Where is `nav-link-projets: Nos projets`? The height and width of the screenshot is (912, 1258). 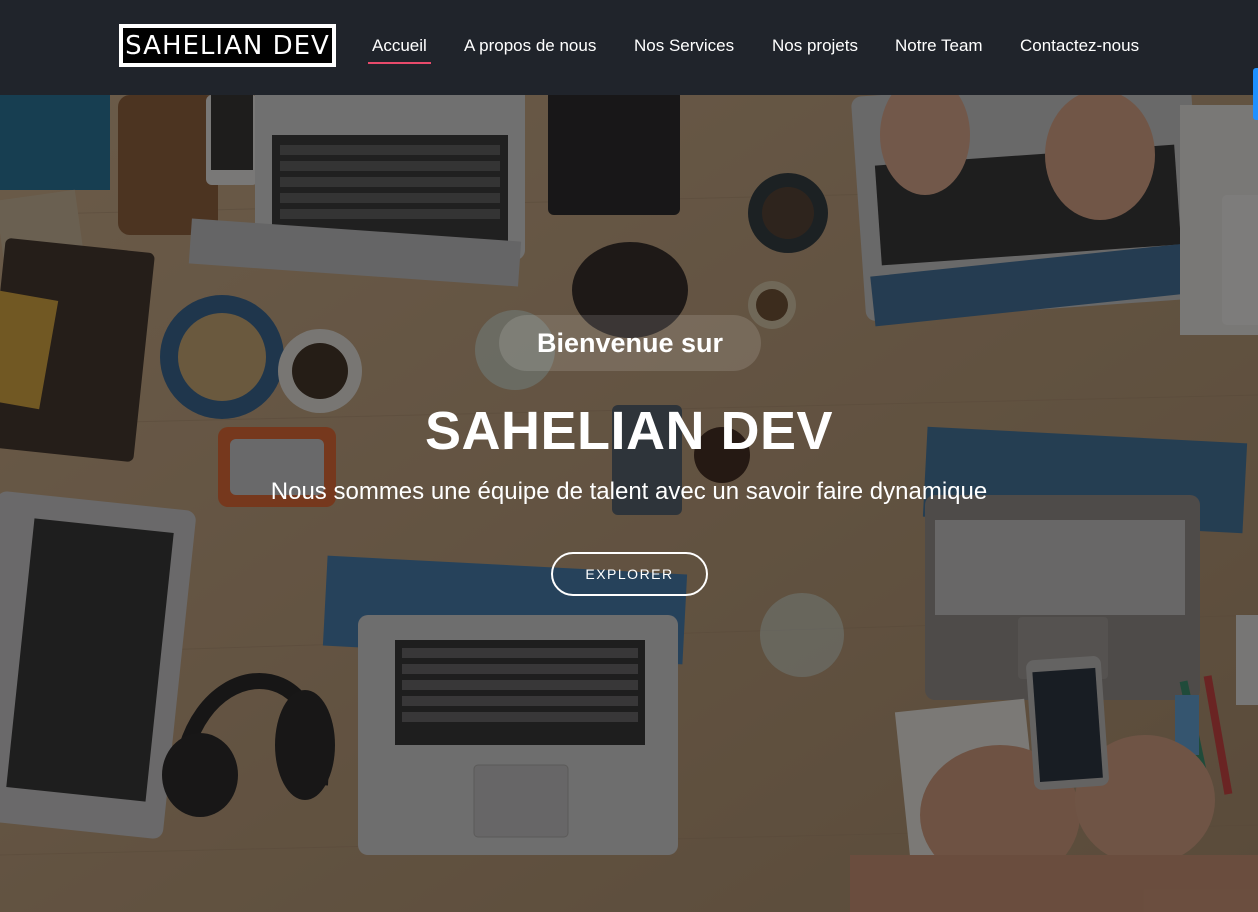 nav-link-projets: Nos projets is located at coordinates (815, 51).